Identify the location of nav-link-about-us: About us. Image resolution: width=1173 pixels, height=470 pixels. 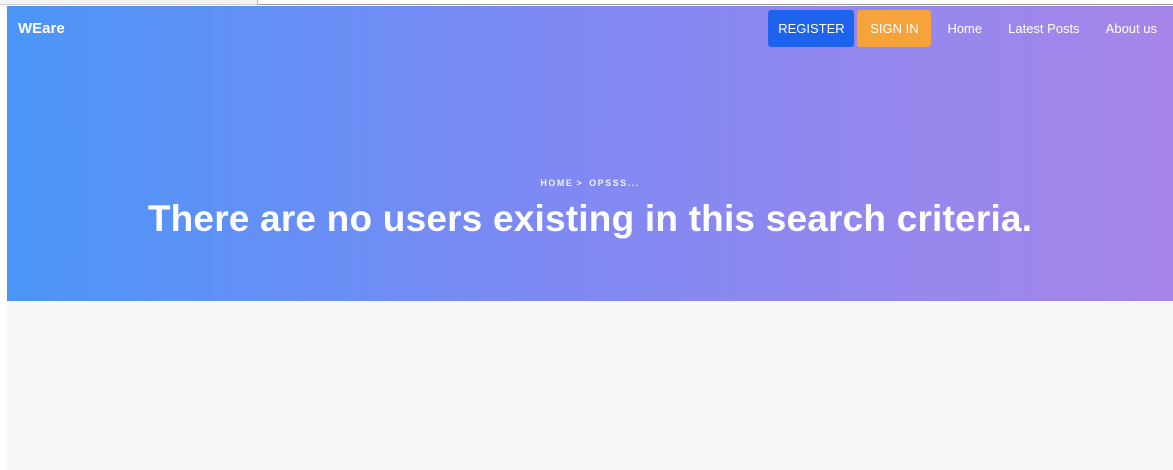
(1131, 28).